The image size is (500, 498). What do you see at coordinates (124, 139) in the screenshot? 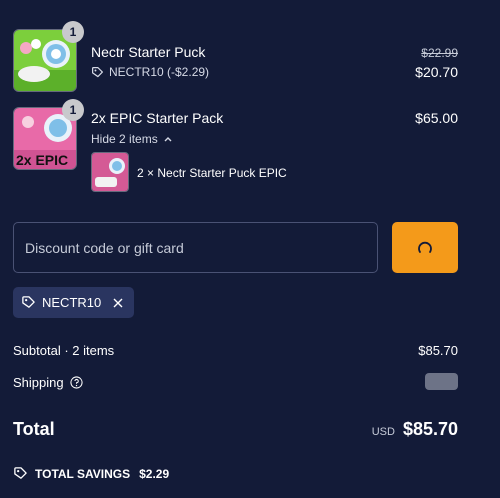
I see `hide-items-label: Hide 2 items` at bounding box center [124, 139].